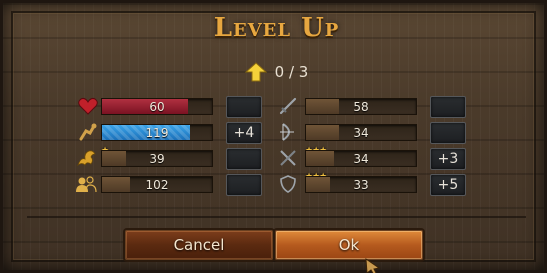  What do you see at coordinates (88, 132) in the screenshot?
I see `strength-arm-icon` at bounding box center [88, 132].